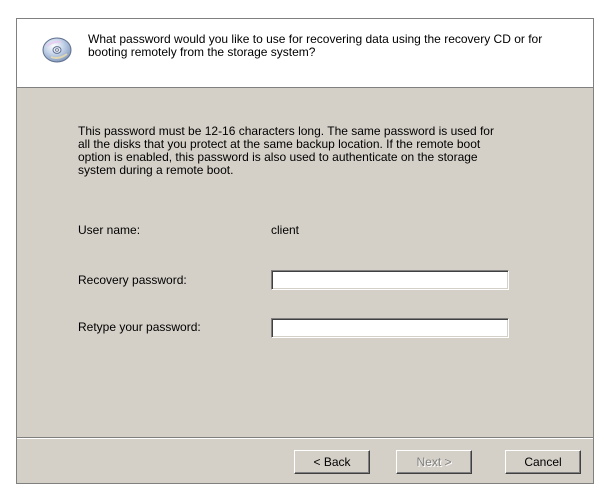 The width and height of the screenshot is (611, 502). What do you see at coordinates (285, 230) in the screenshot?
I see `username-value: client` at bounding box center [285, 230].